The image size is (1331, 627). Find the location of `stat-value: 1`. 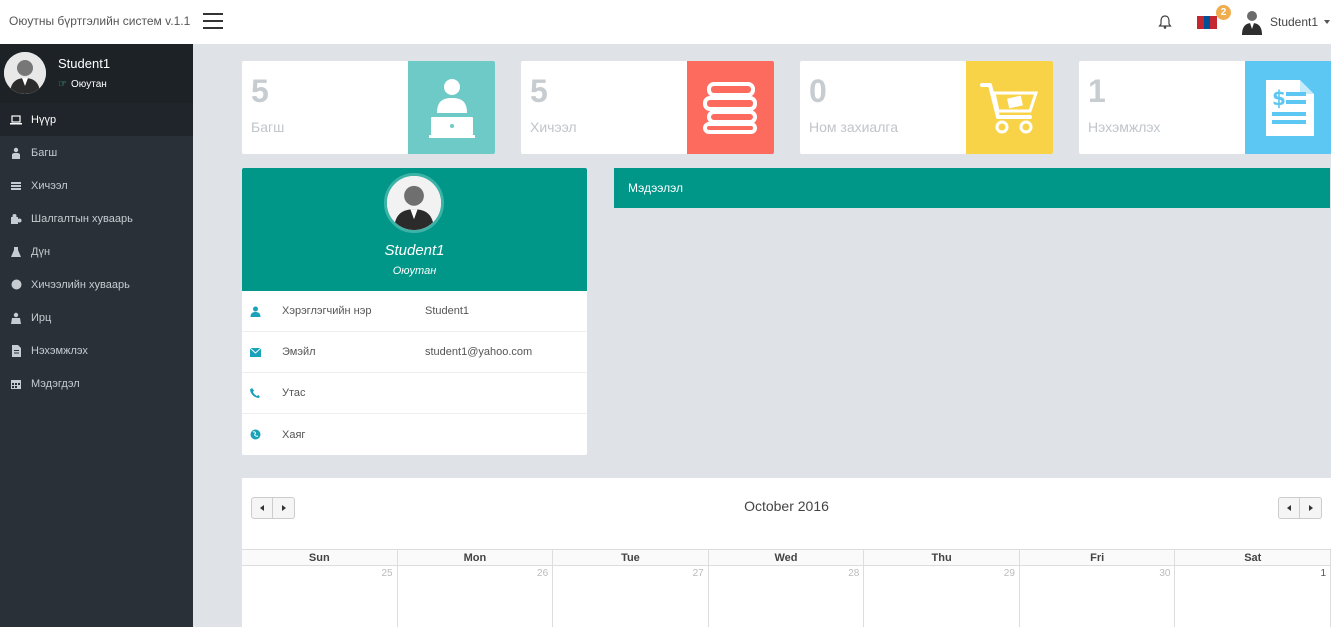

stat-value: 1 is located at coordinates (1097, 91).